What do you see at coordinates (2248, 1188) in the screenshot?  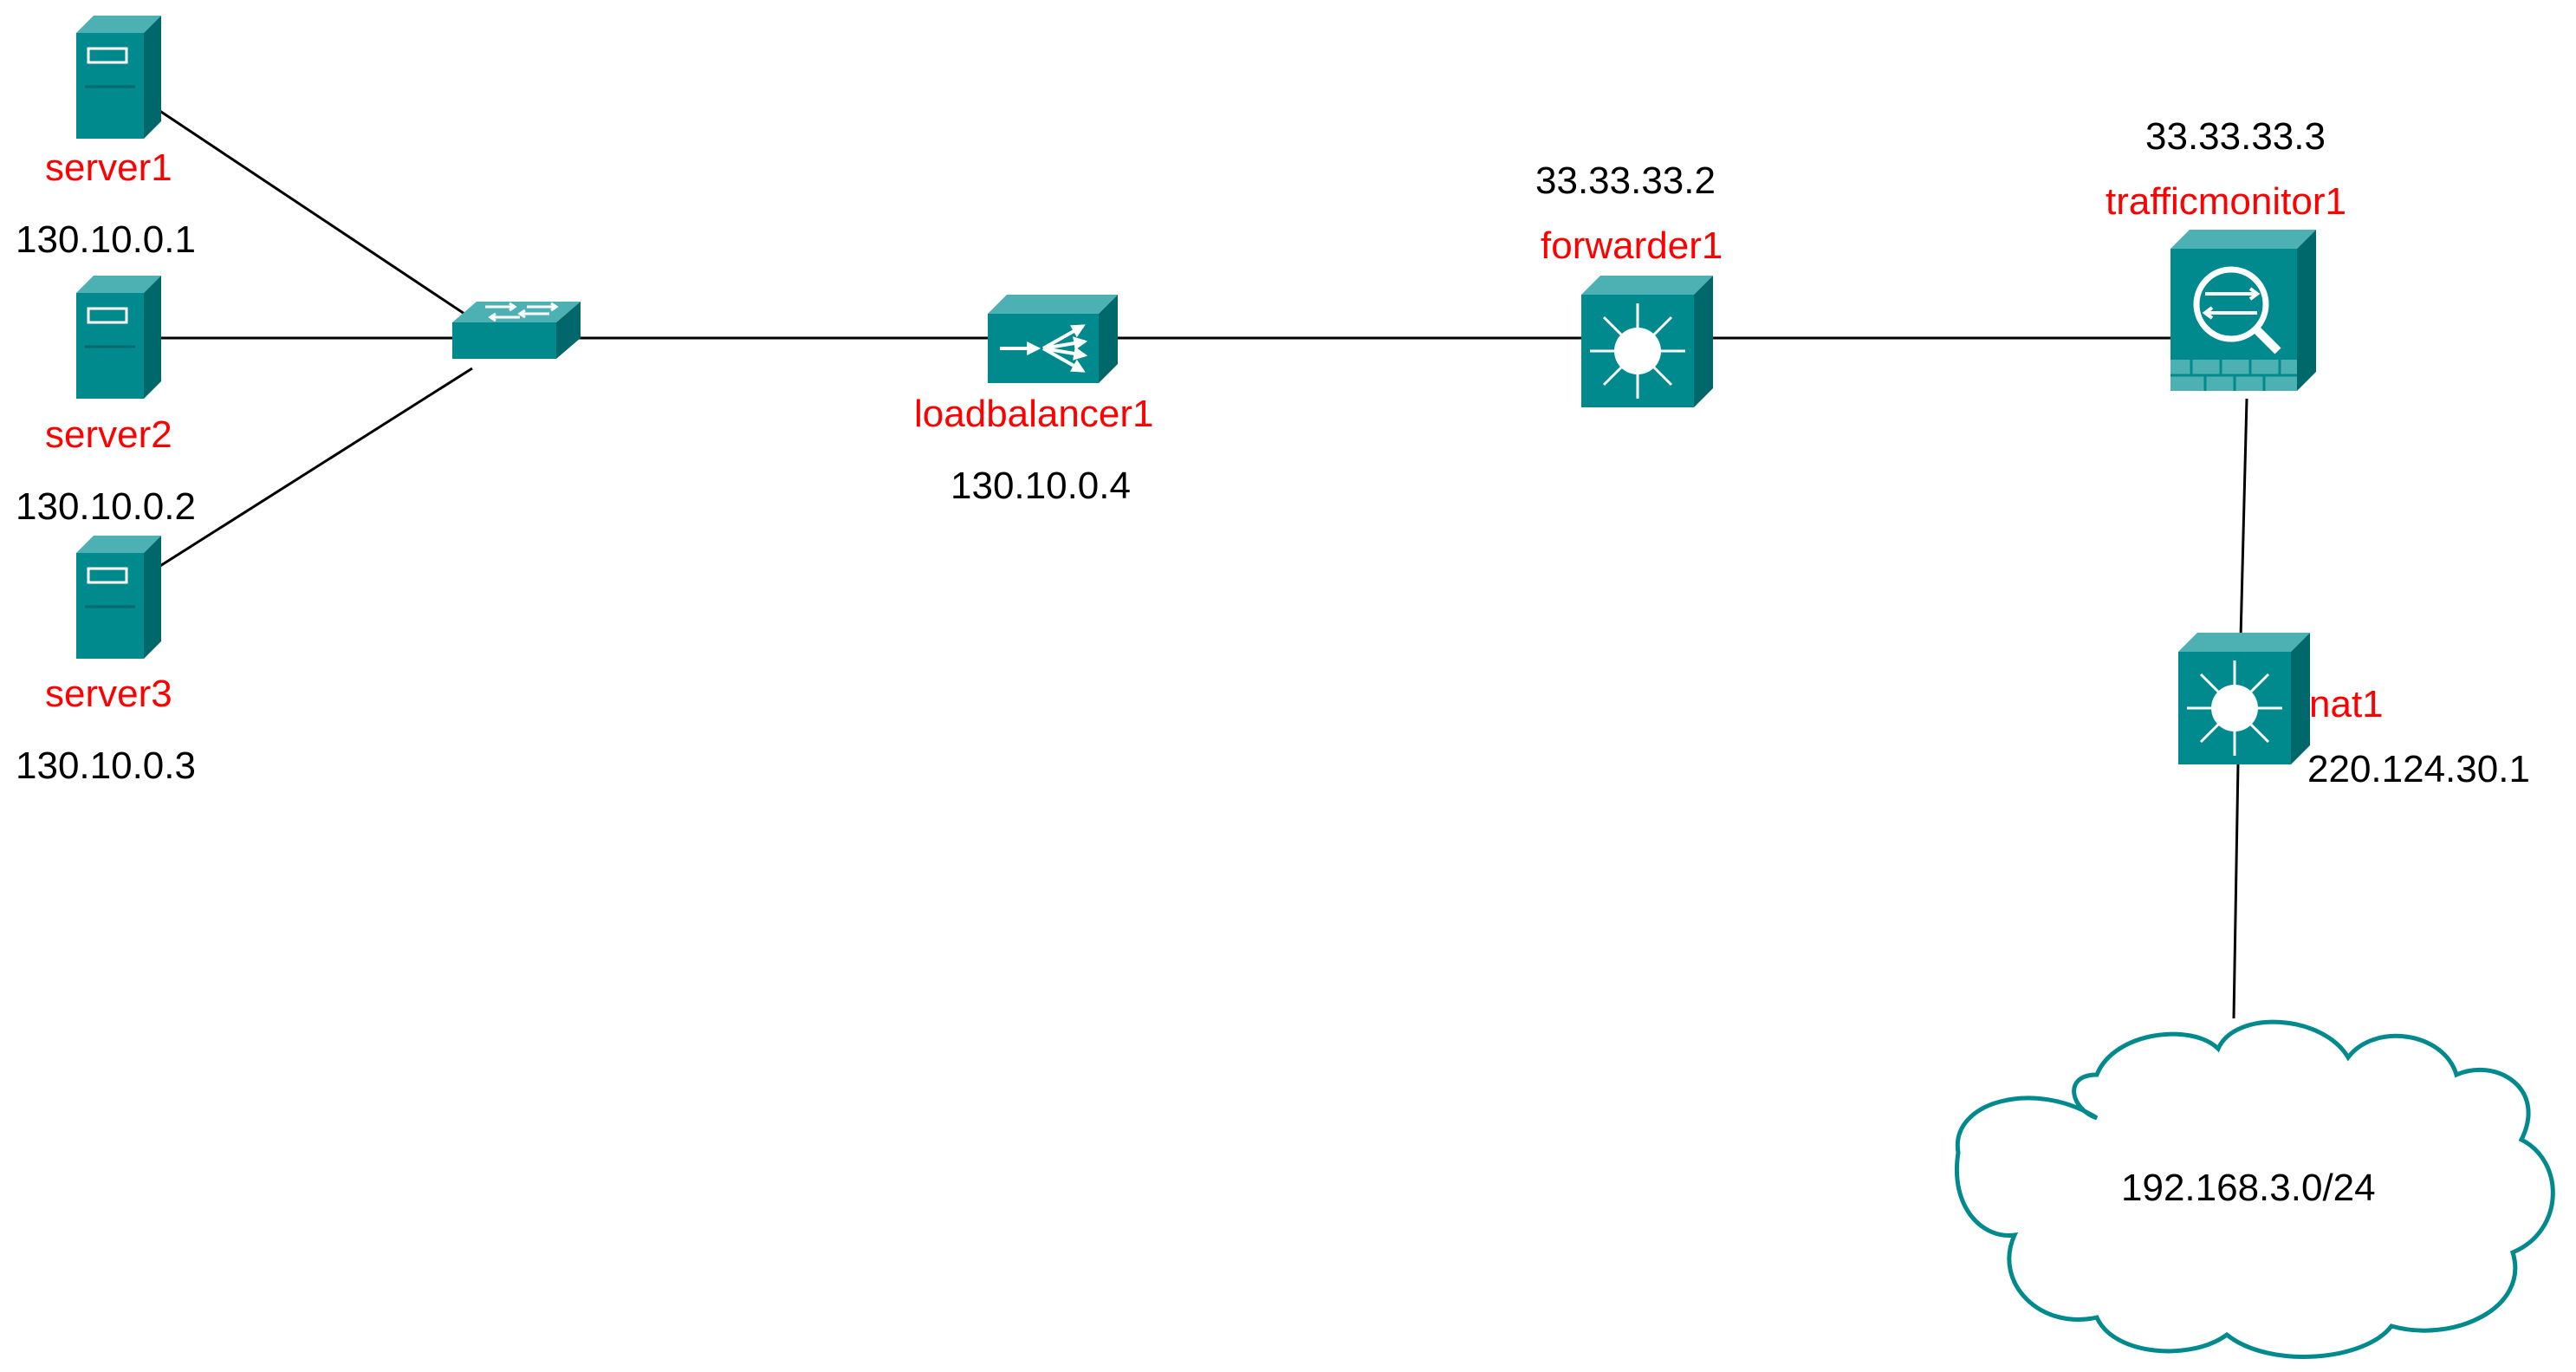 I see `cloud-label: 192.168.3.0/24` at bounding box center [2248, 1188].